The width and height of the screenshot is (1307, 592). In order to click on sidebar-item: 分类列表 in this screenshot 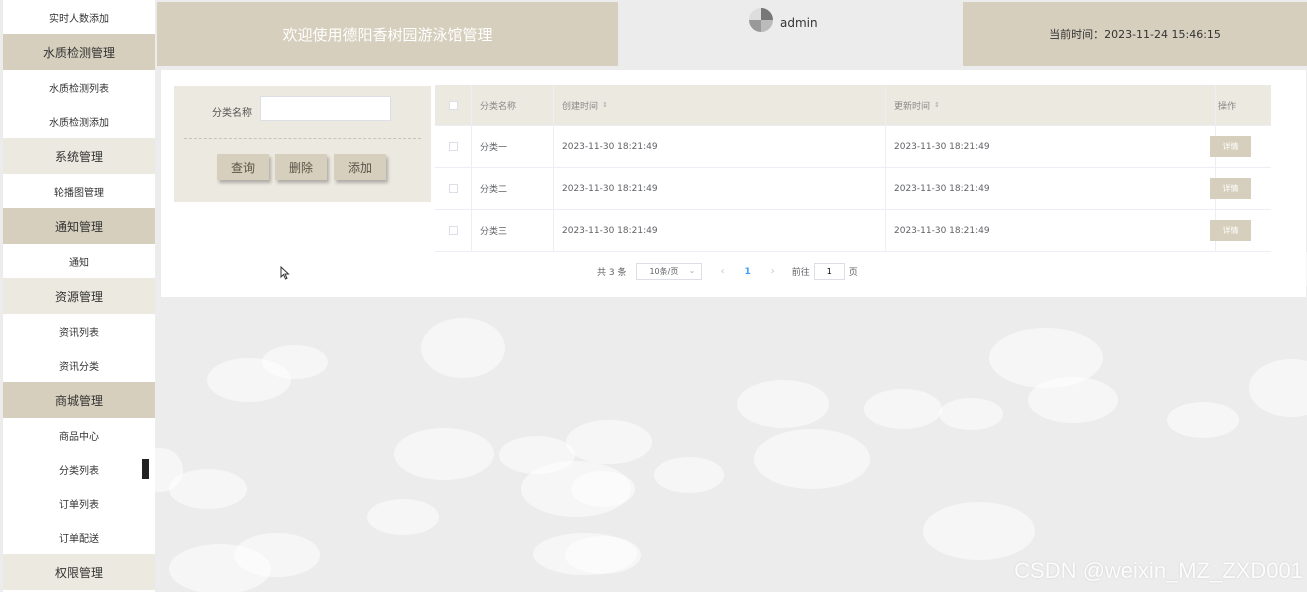, I will do `click(79, 469)`.